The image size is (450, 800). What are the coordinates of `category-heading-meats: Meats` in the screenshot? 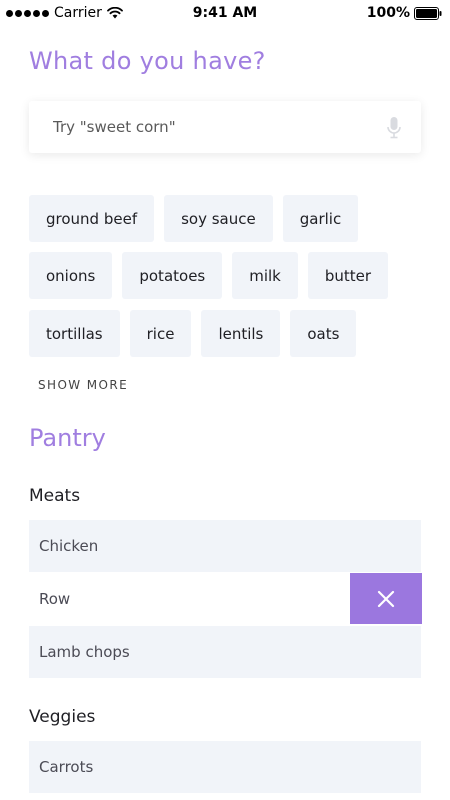 It's located at (55, 496).